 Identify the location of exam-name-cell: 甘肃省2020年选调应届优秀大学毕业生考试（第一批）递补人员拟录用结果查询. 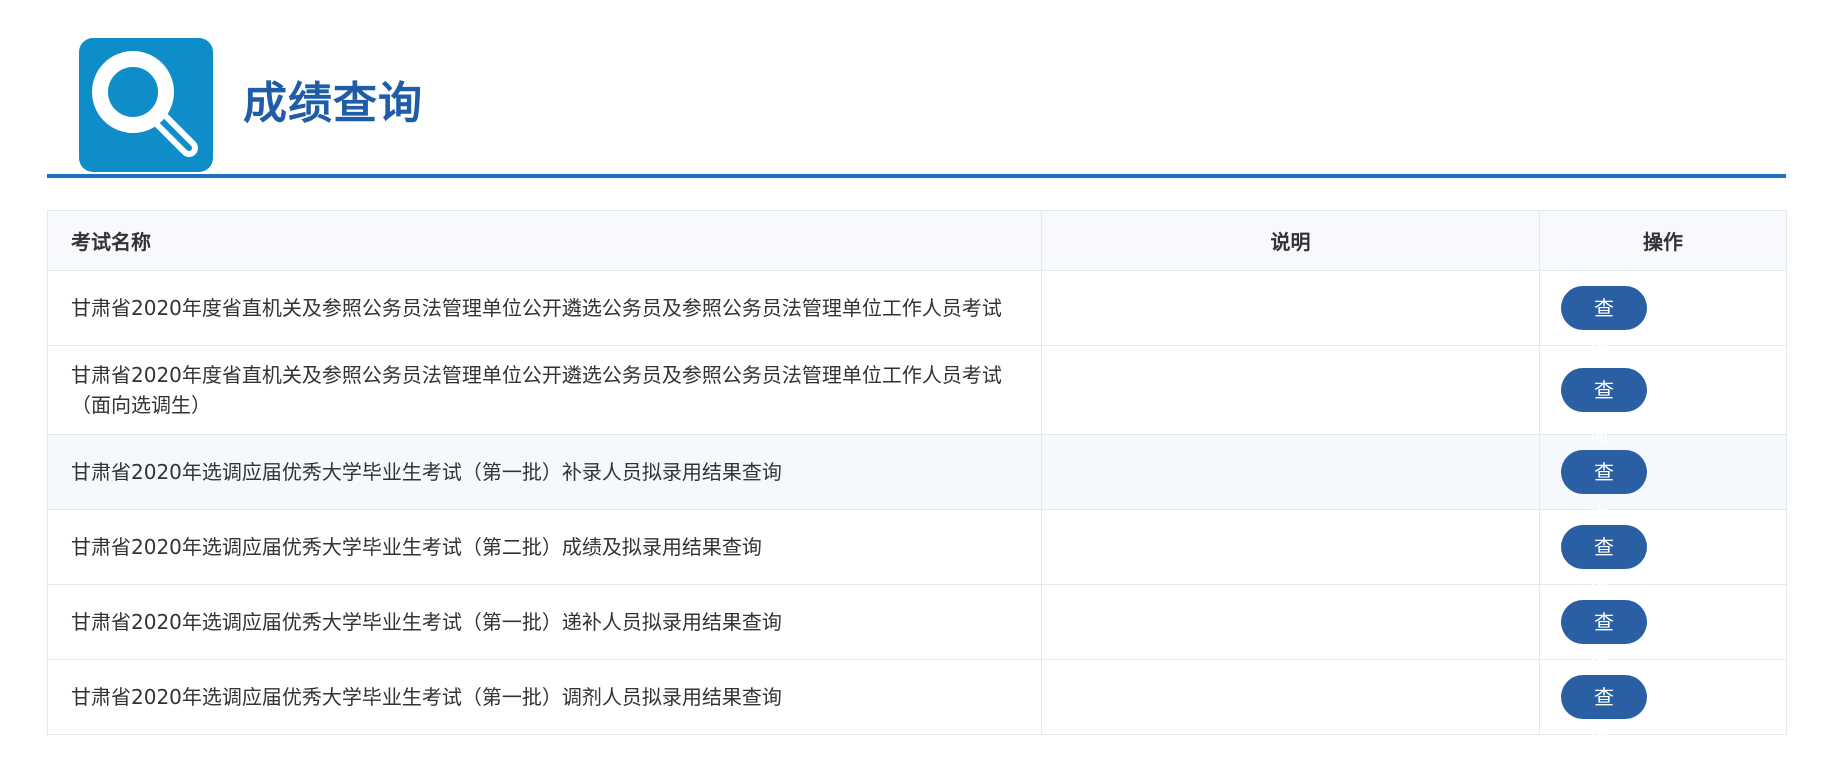
(544, 622).